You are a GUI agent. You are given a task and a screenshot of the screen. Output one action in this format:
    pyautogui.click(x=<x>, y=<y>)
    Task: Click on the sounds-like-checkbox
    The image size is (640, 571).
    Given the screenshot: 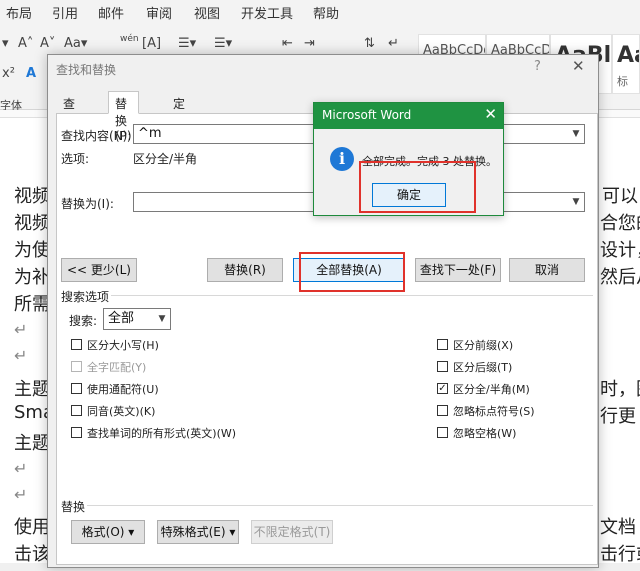 What is the action you would take?
    pyautogui.click(x=76, y=410)
    